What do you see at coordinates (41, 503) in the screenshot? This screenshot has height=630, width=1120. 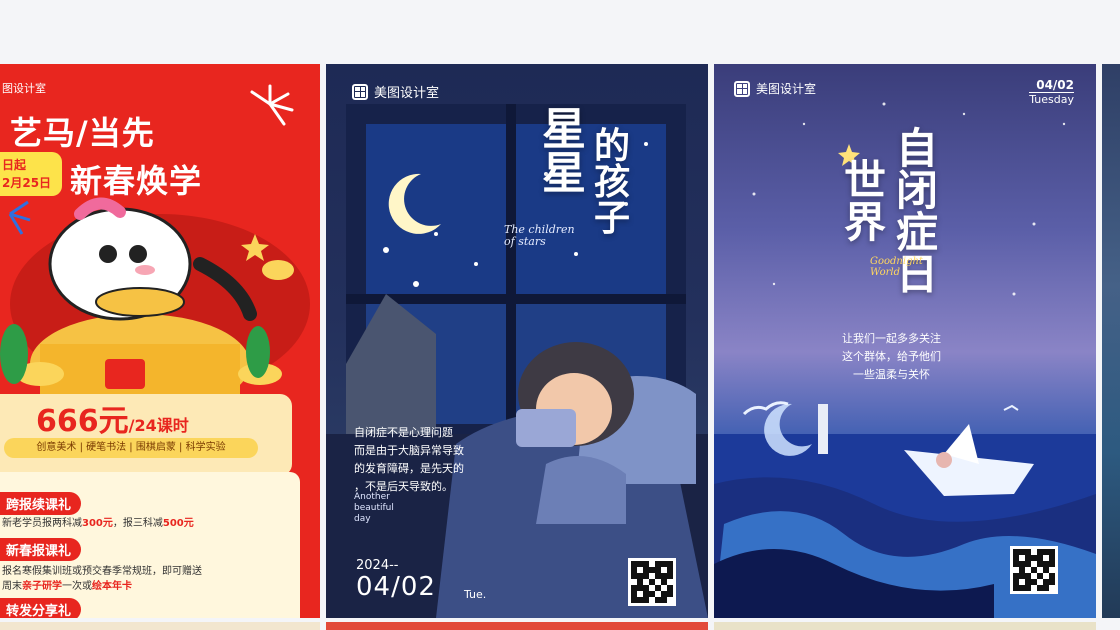 I see `offer-title-1: 跨报续课礼` at bounding box center [41, 503].